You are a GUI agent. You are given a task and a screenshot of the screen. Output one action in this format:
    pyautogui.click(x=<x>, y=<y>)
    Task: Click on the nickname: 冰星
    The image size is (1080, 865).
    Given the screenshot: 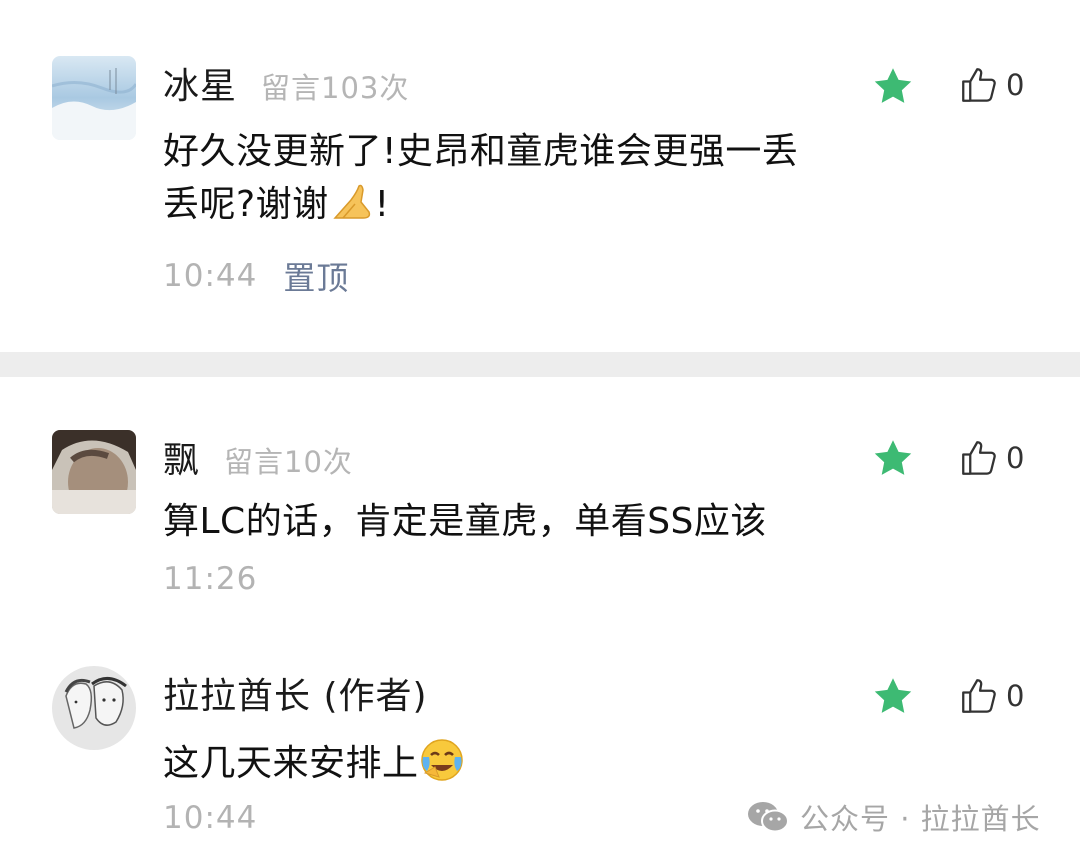 What is the action you would take?
    pyautogui.click(x=200, y=83)
    